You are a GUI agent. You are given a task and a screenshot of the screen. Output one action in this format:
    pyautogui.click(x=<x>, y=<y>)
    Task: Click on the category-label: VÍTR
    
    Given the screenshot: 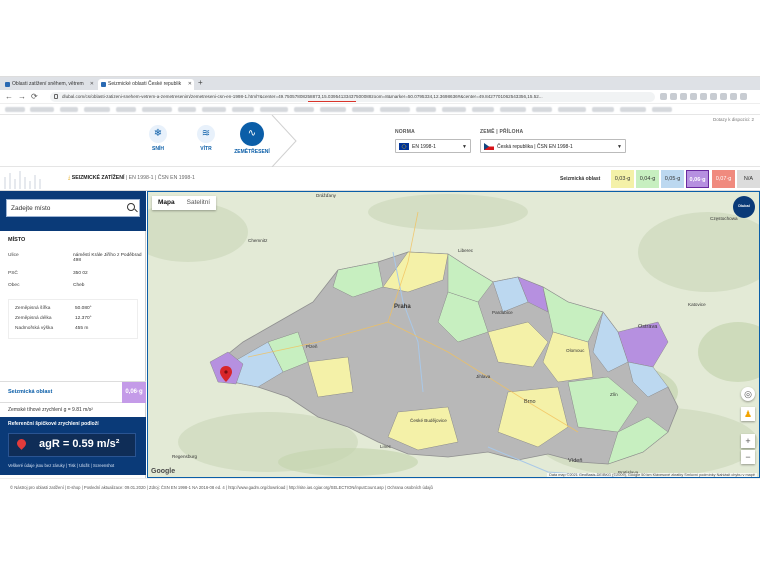 What is the action you would take?
    pyautogui.click(x=206, y=149)
    